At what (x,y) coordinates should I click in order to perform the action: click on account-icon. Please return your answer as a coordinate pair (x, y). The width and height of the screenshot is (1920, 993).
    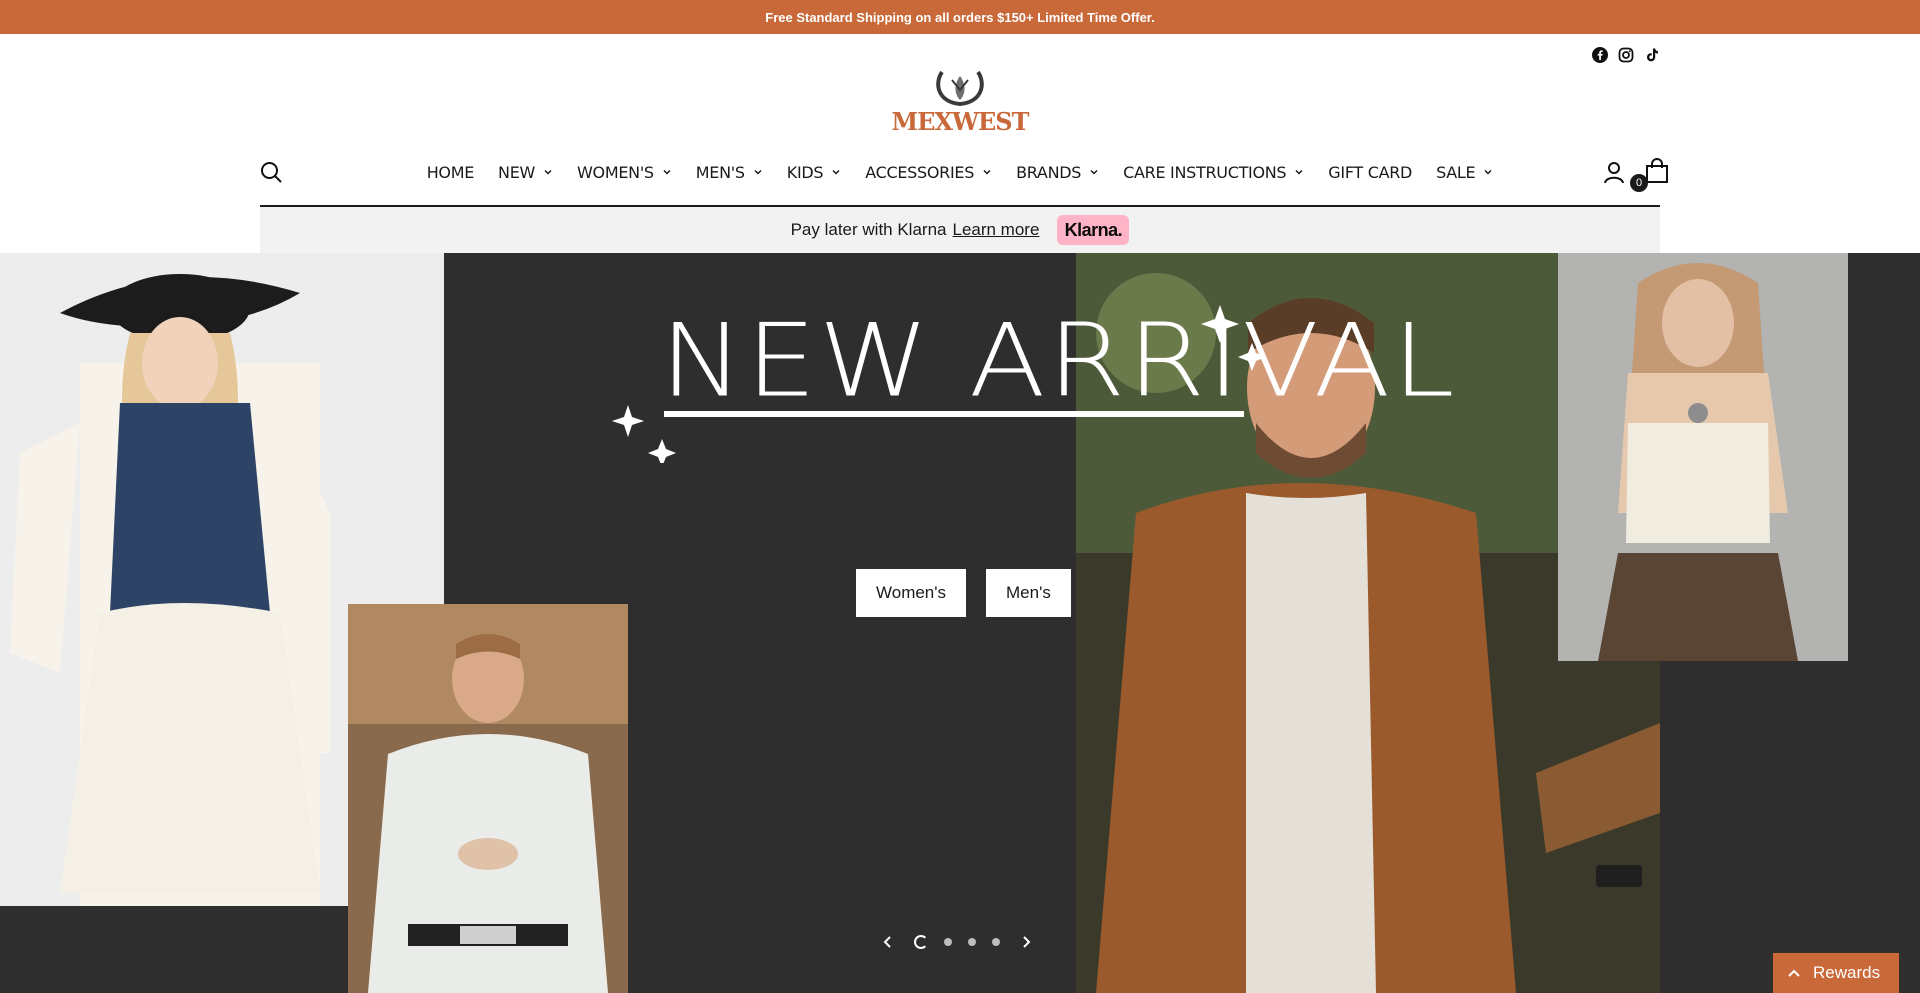
    Looking at the image, I should click on (1614, 172).